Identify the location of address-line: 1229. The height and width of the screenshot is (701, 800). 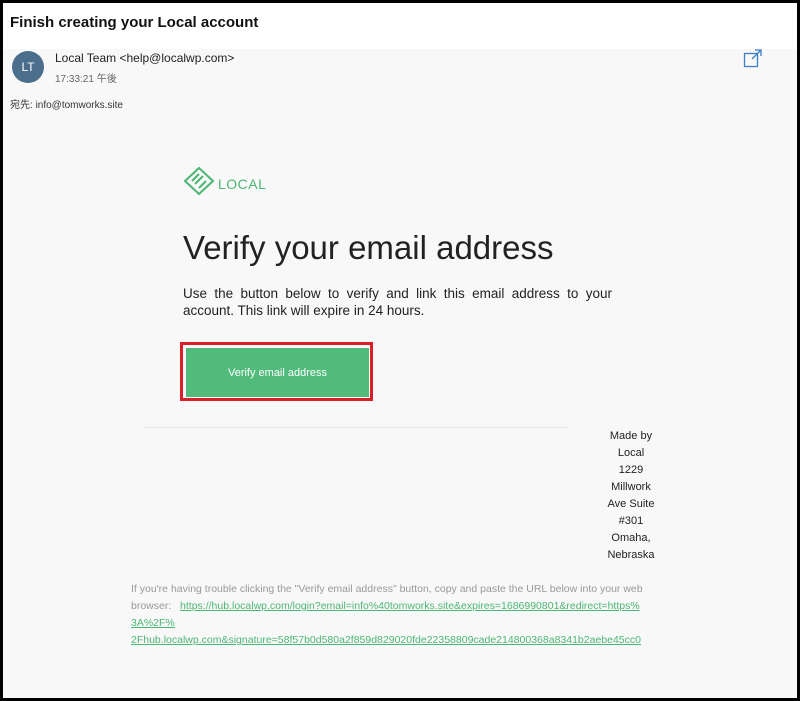
(631, 470).